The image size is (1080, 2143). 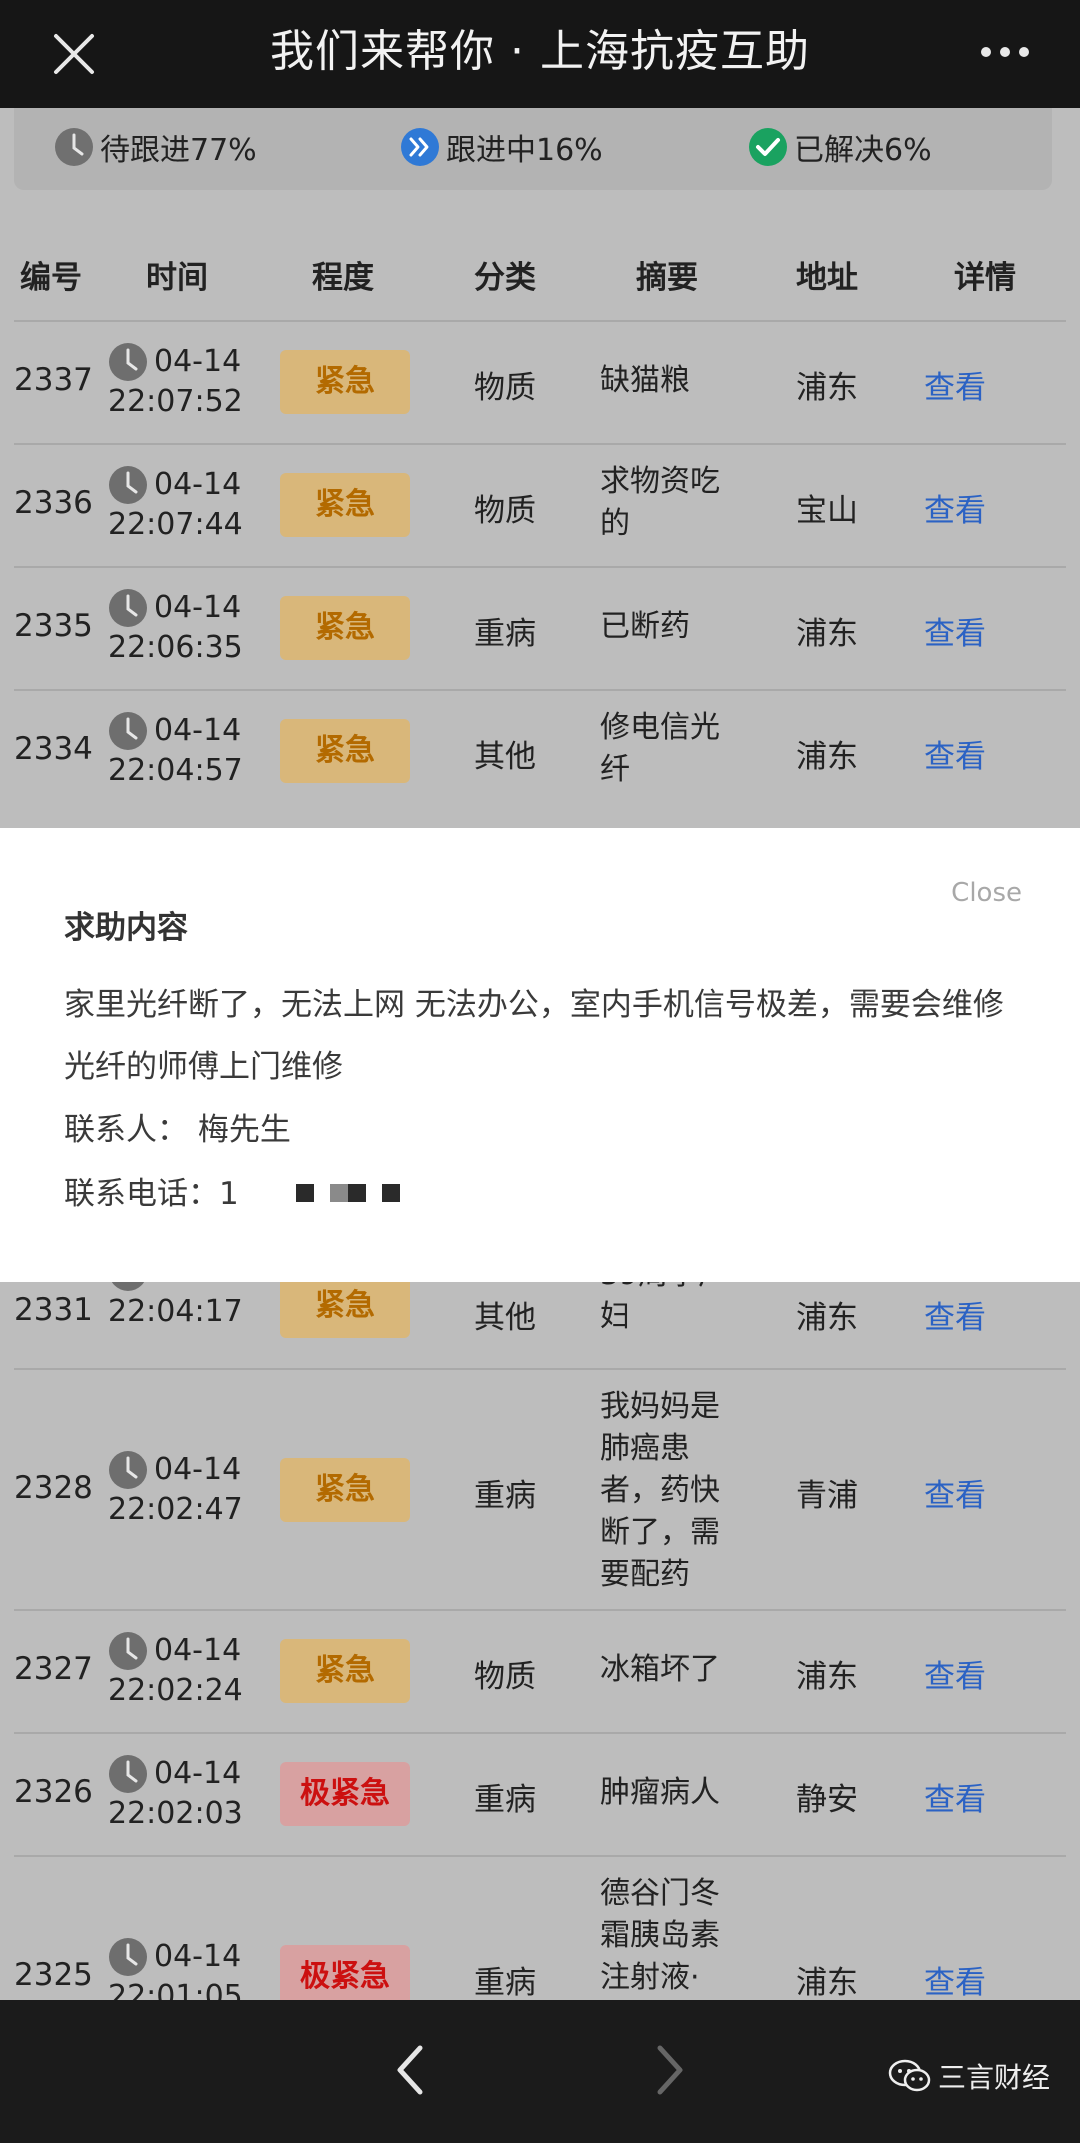 I want to click on status-summary: 待跟进77% 跟进中16% 已解决6%, so click(x=533, y=149).